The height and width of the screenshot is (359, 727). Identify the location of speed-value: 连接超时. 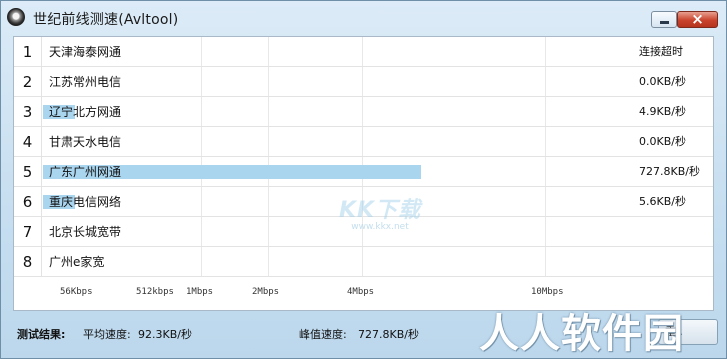
(661, 51).